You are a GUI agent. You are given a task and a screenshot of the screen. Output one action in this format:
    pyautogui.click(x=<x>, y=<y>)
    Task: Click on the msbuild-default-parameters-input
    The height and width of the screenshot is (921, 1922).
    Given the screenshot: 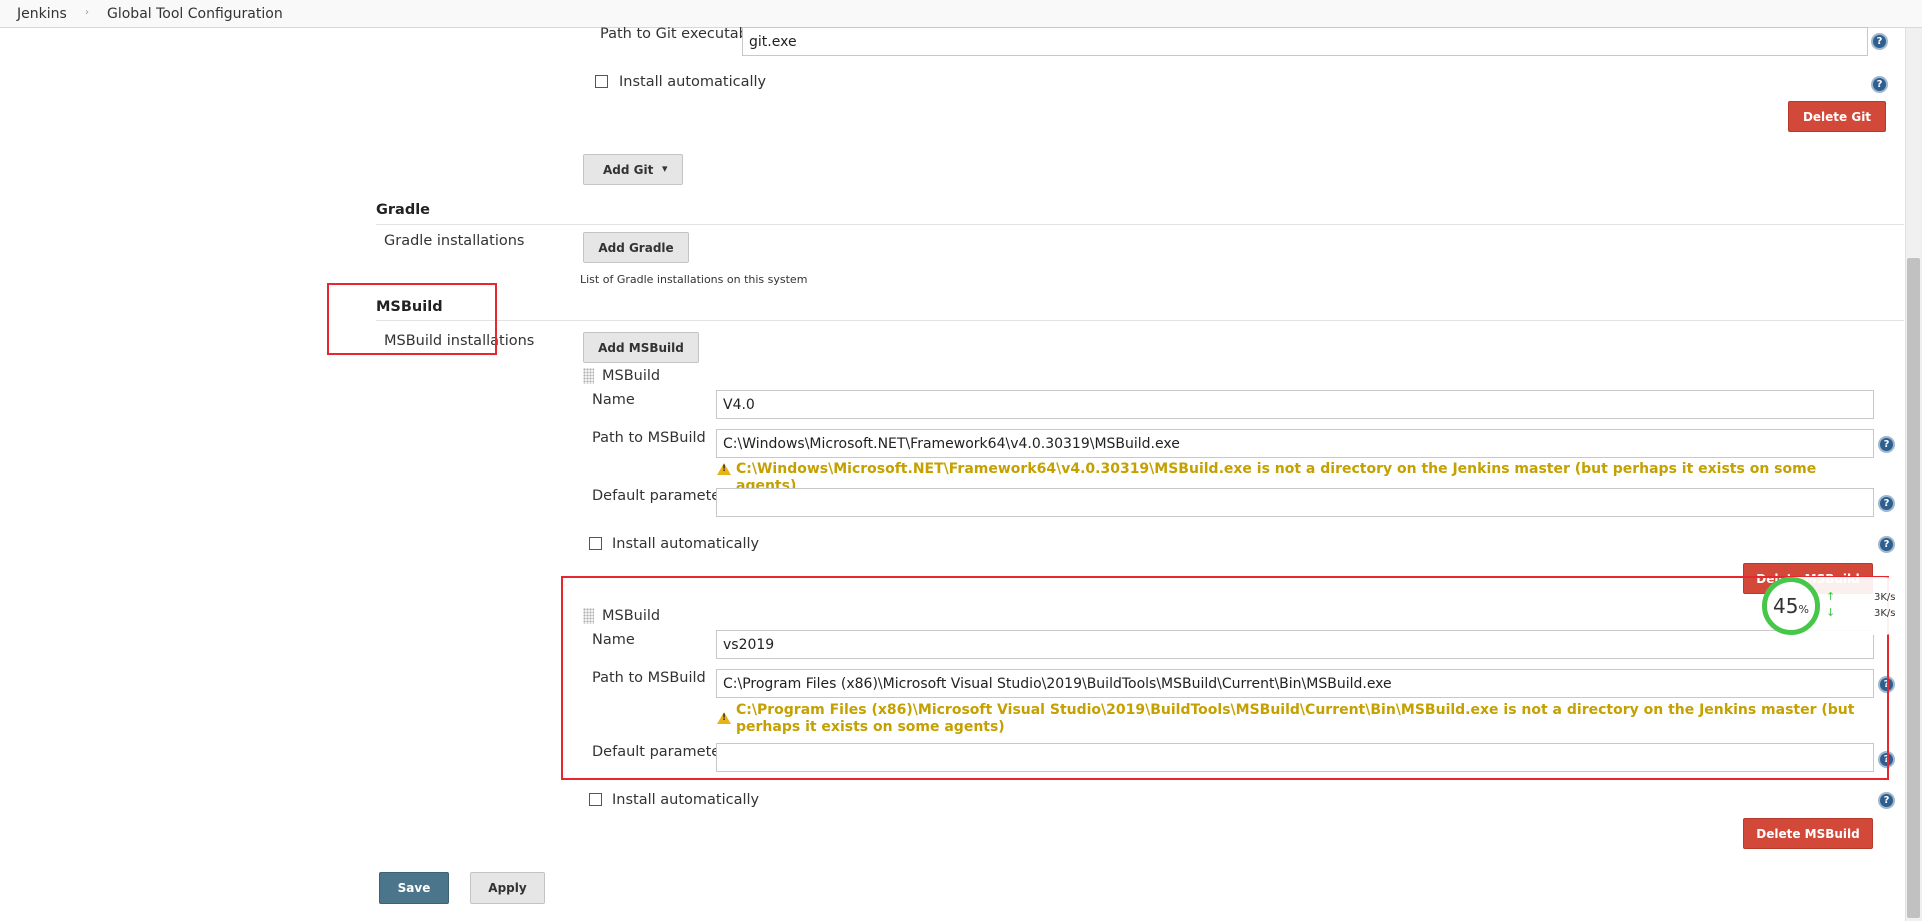 What is the action you would take?
    pyautogui.click(x=1295, y=502)
    